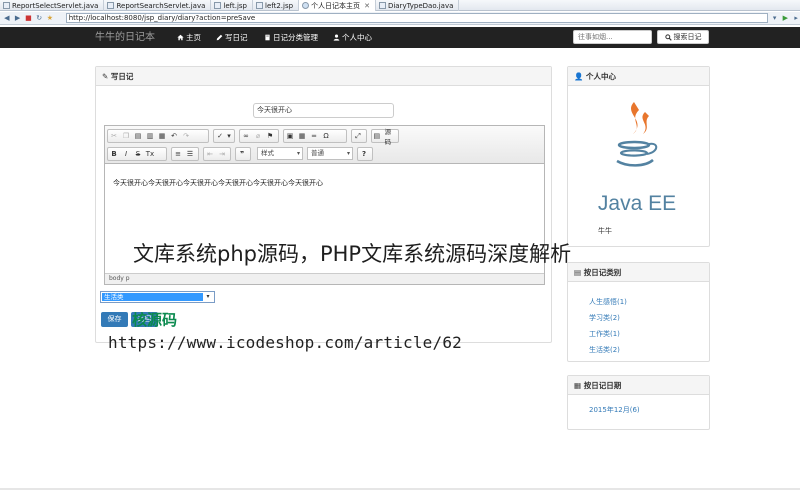 This screenshot has height=490, width=800. I want to click on strike-icon: S, so click(138, 154).